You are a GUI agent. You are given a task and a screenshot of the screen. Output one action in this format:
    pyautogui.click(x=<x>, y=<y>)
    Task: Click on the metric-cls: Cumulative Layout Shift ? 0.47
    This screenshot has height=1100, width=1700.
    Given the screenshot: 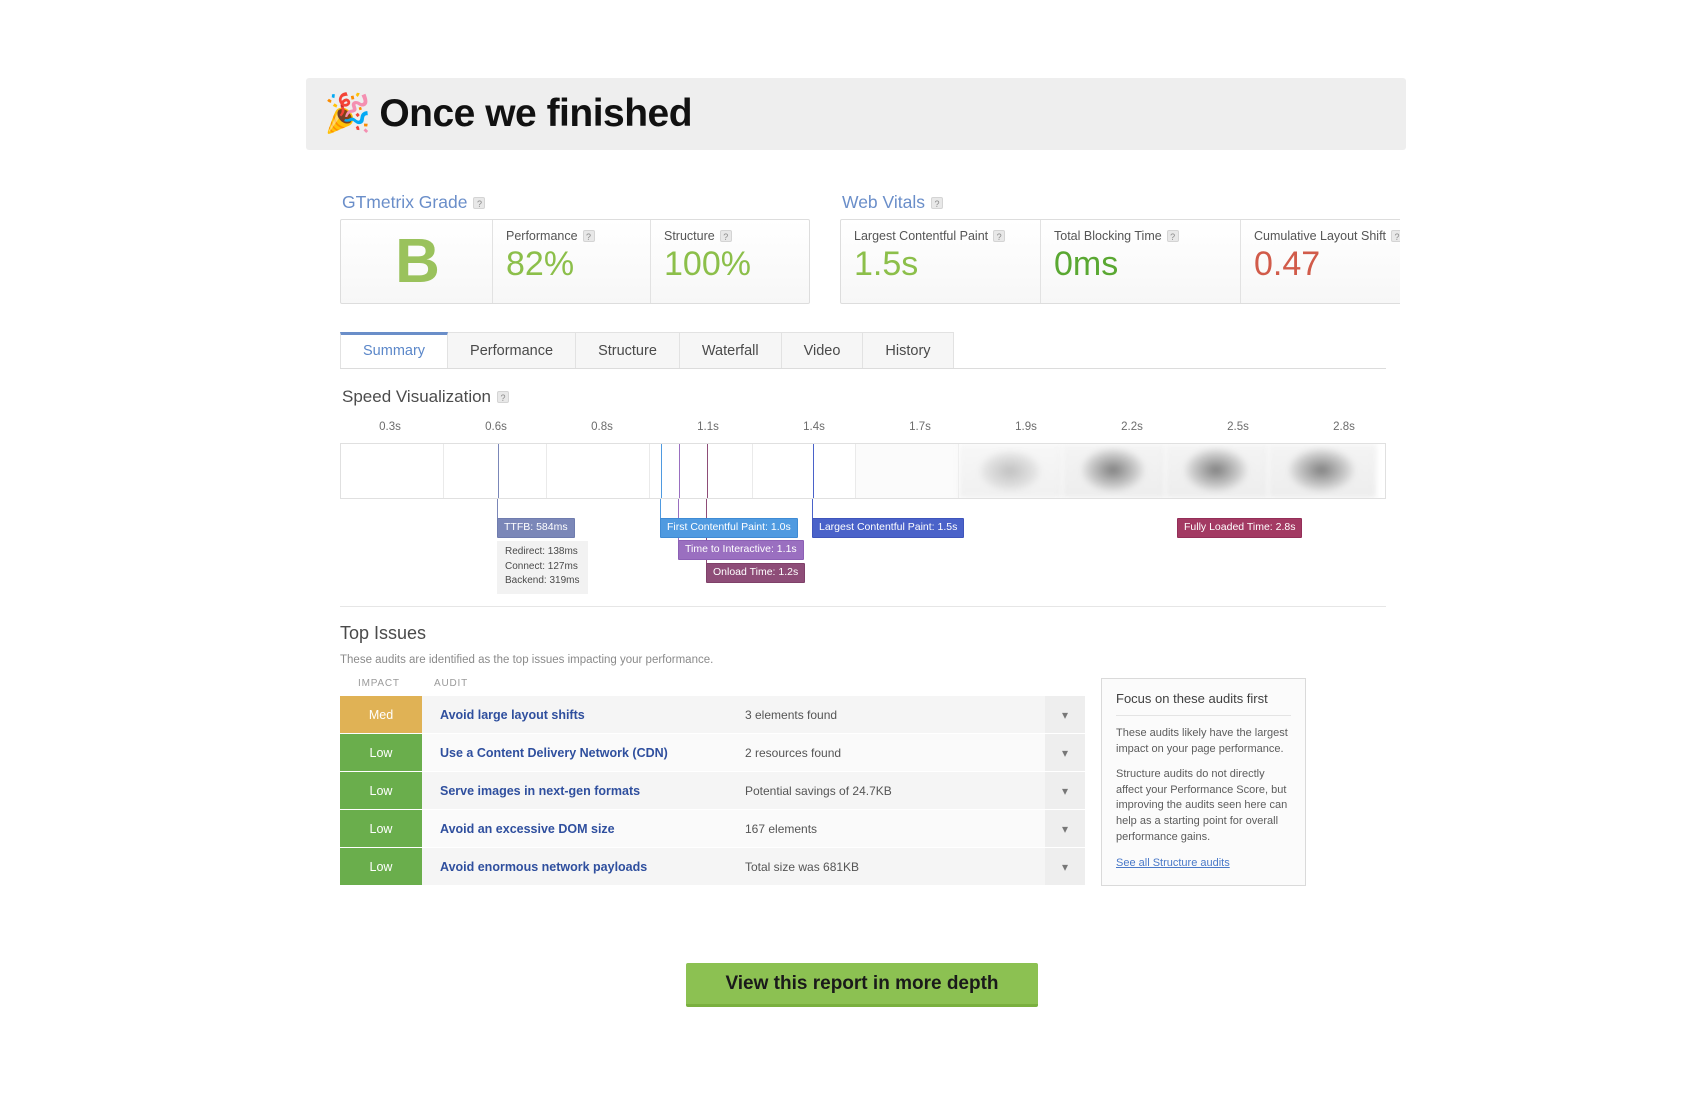 What is the action you would take?
    pyautogui.click(x=1320, y=261)
    